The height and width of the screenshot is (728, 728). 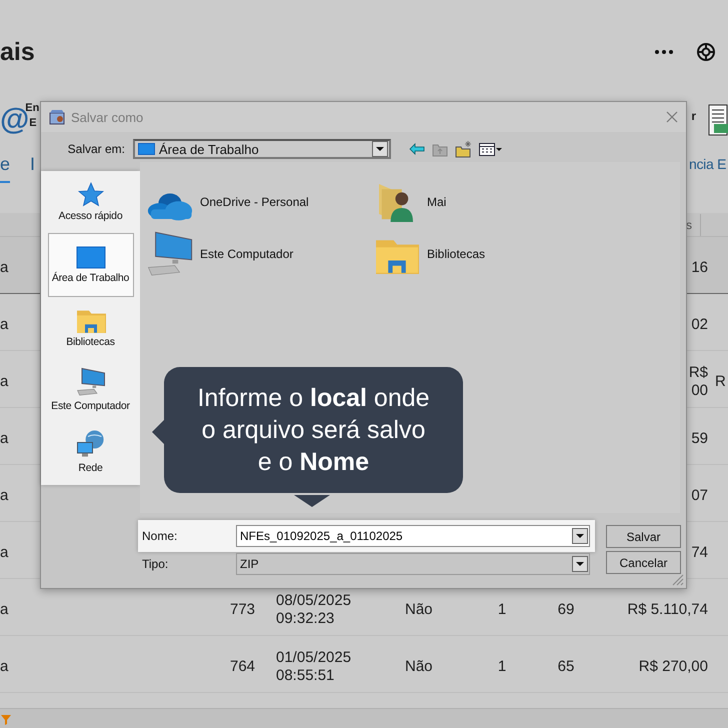 What do you see at coordinates (314, 666) in the screenshot?
I see `table-cell: 01/05/2025 08:55:51` at bounding box center [314, 666].